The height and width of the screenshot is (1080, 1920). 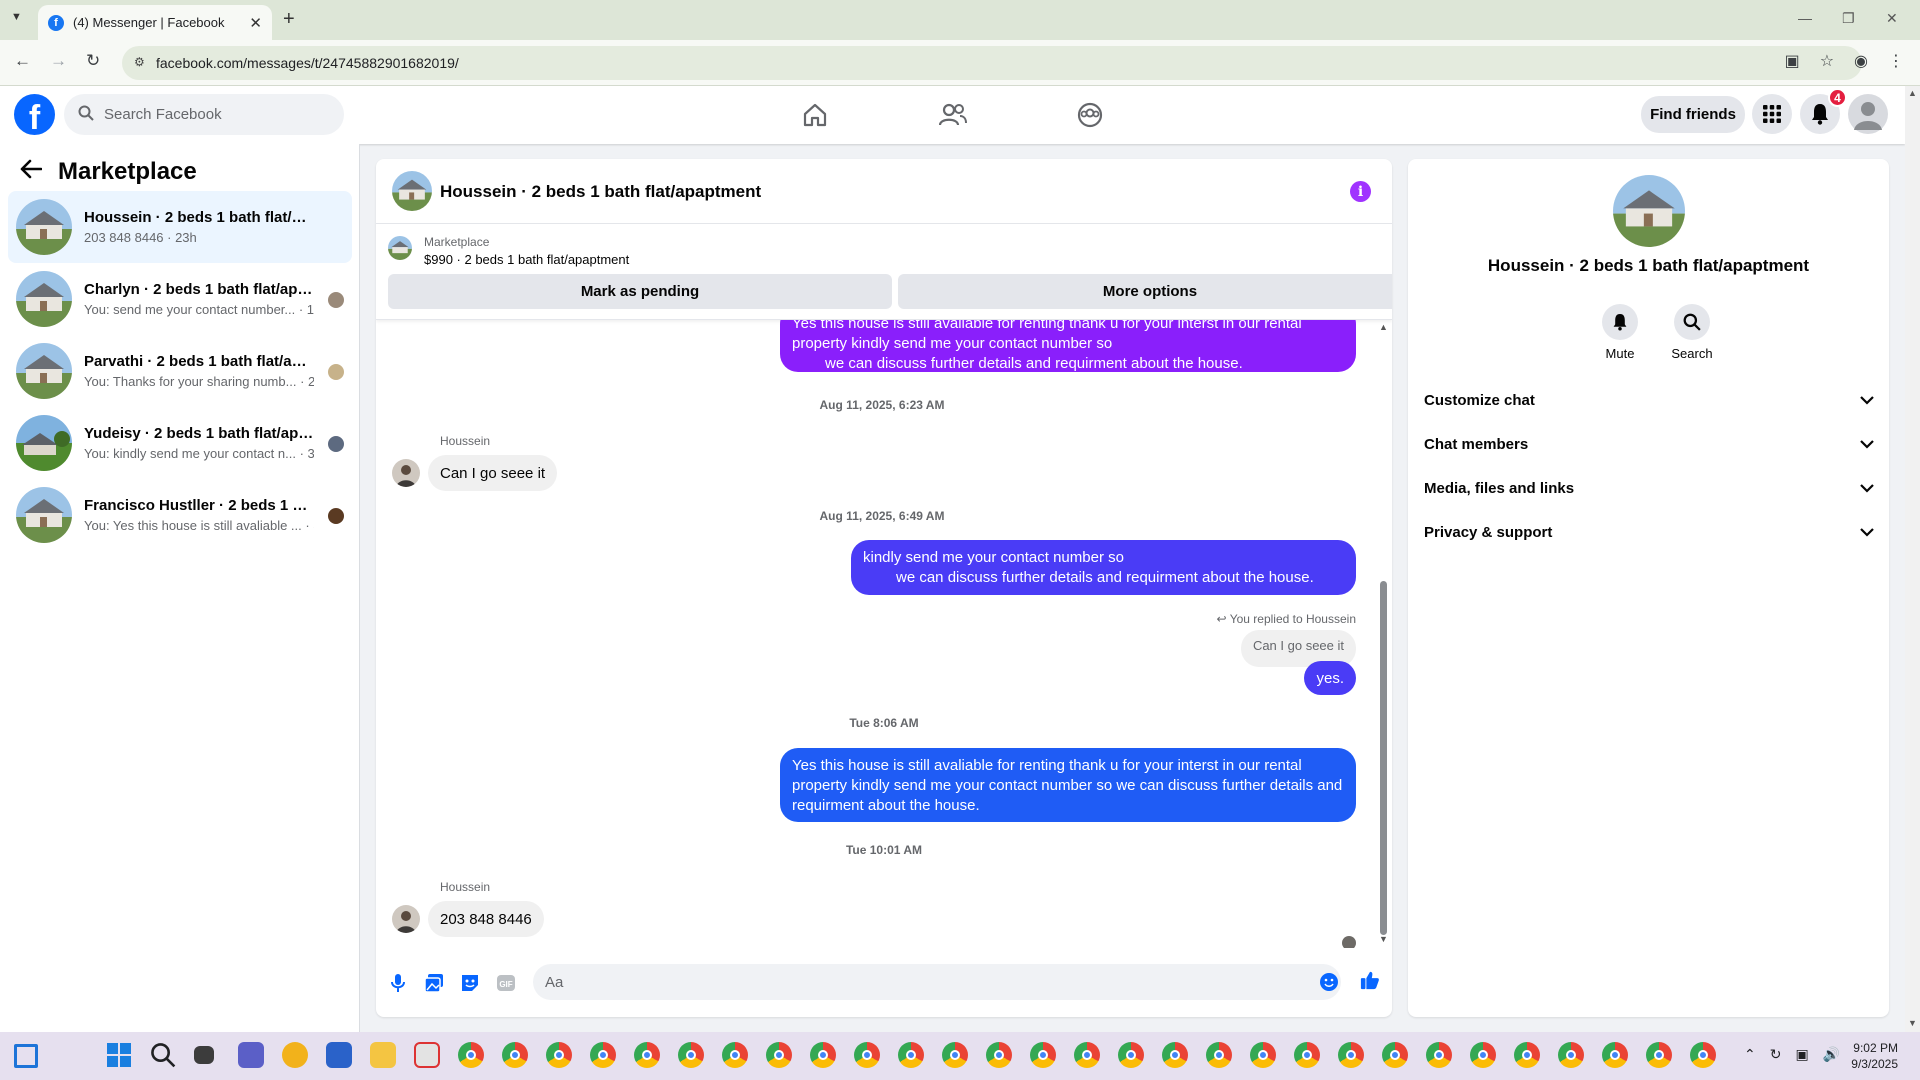 I want to click on find-friends-button: Find friends, so click(x=1693, y=114).